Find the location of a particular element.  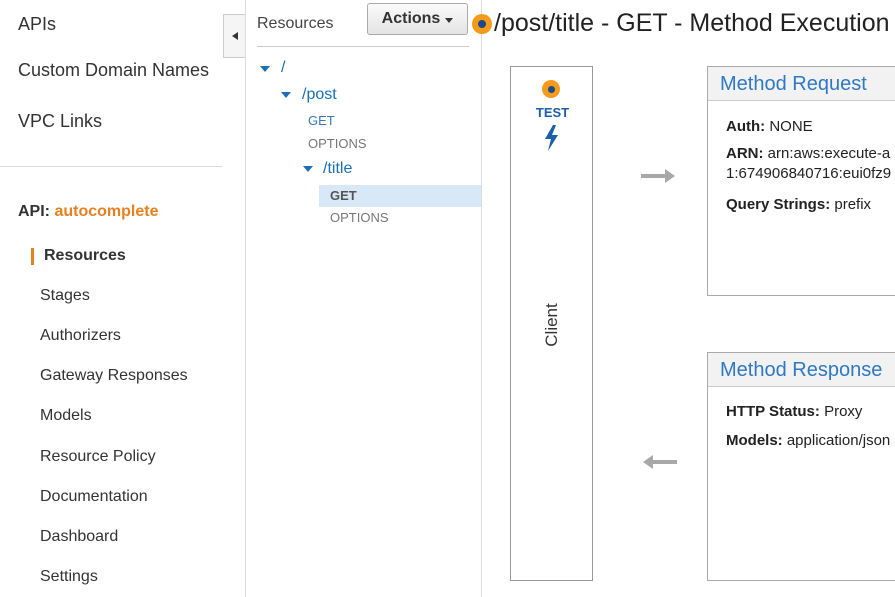

actions-button: Actions is located at coordinates (417, 19).